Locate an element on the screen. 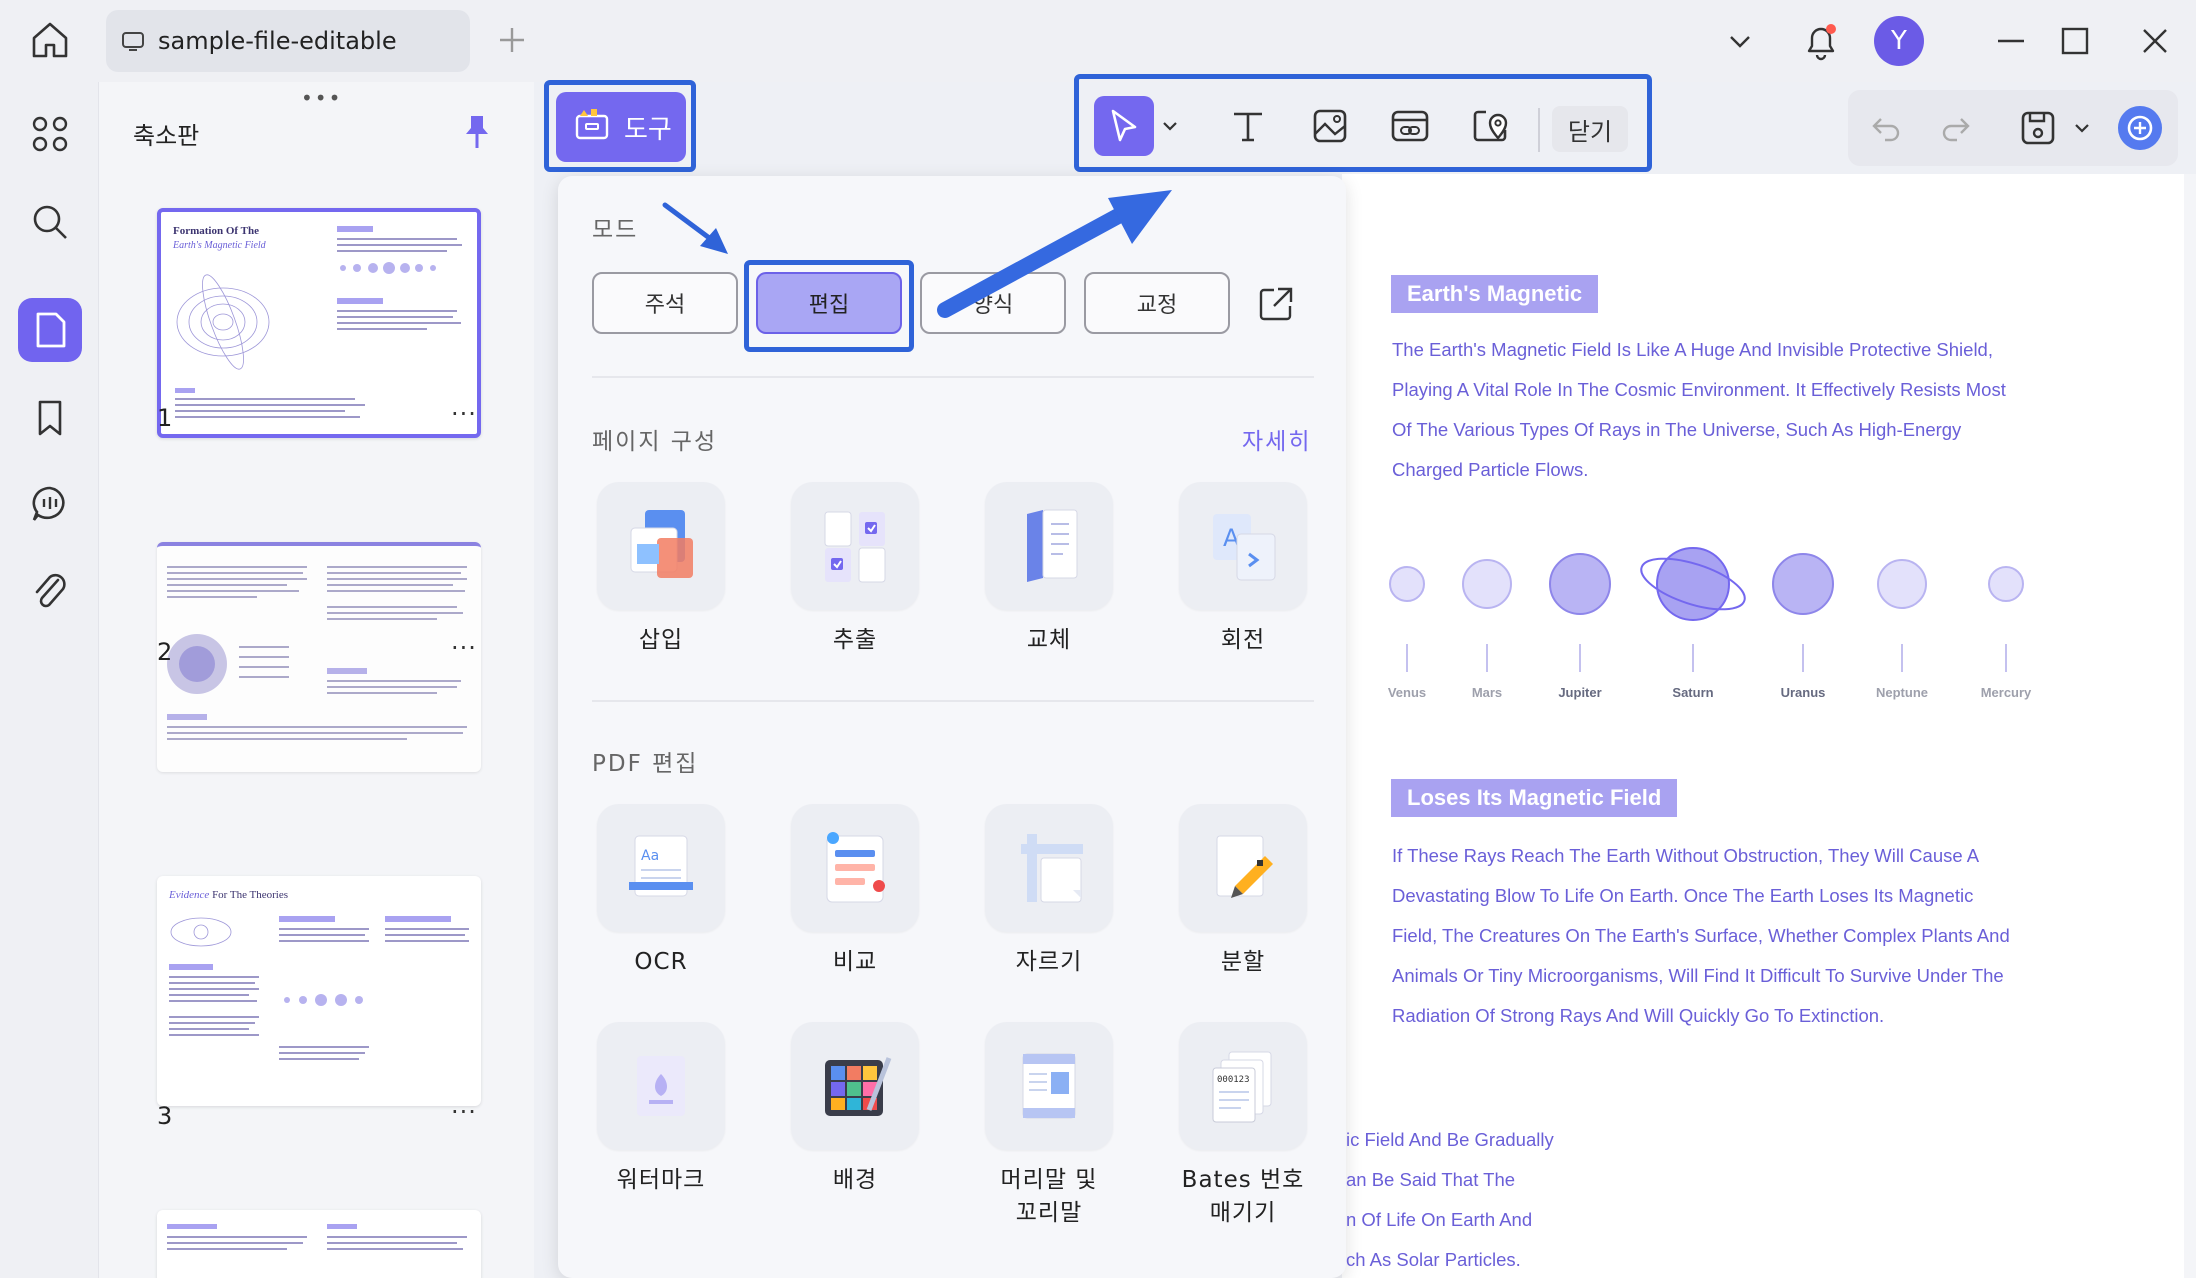  thumbnail-panel-title: 축소판 is located at coordinates (166, 133).